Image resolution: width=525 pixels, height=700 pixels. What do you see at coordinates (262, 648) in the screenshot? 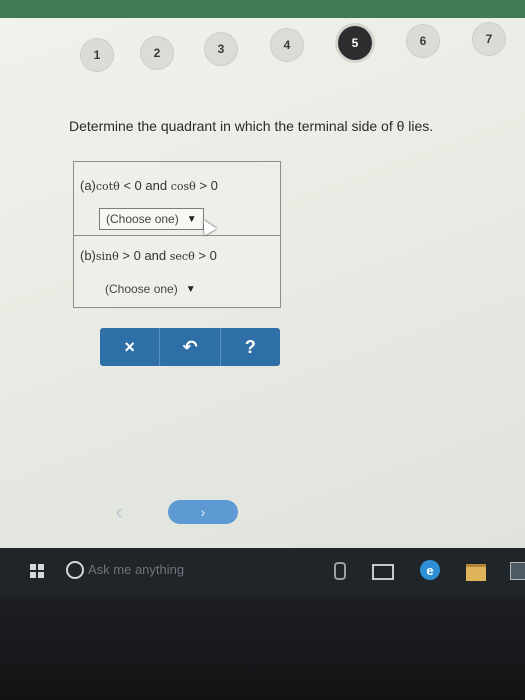
I see `monitor-bezel` at bounding box center [262, 648].